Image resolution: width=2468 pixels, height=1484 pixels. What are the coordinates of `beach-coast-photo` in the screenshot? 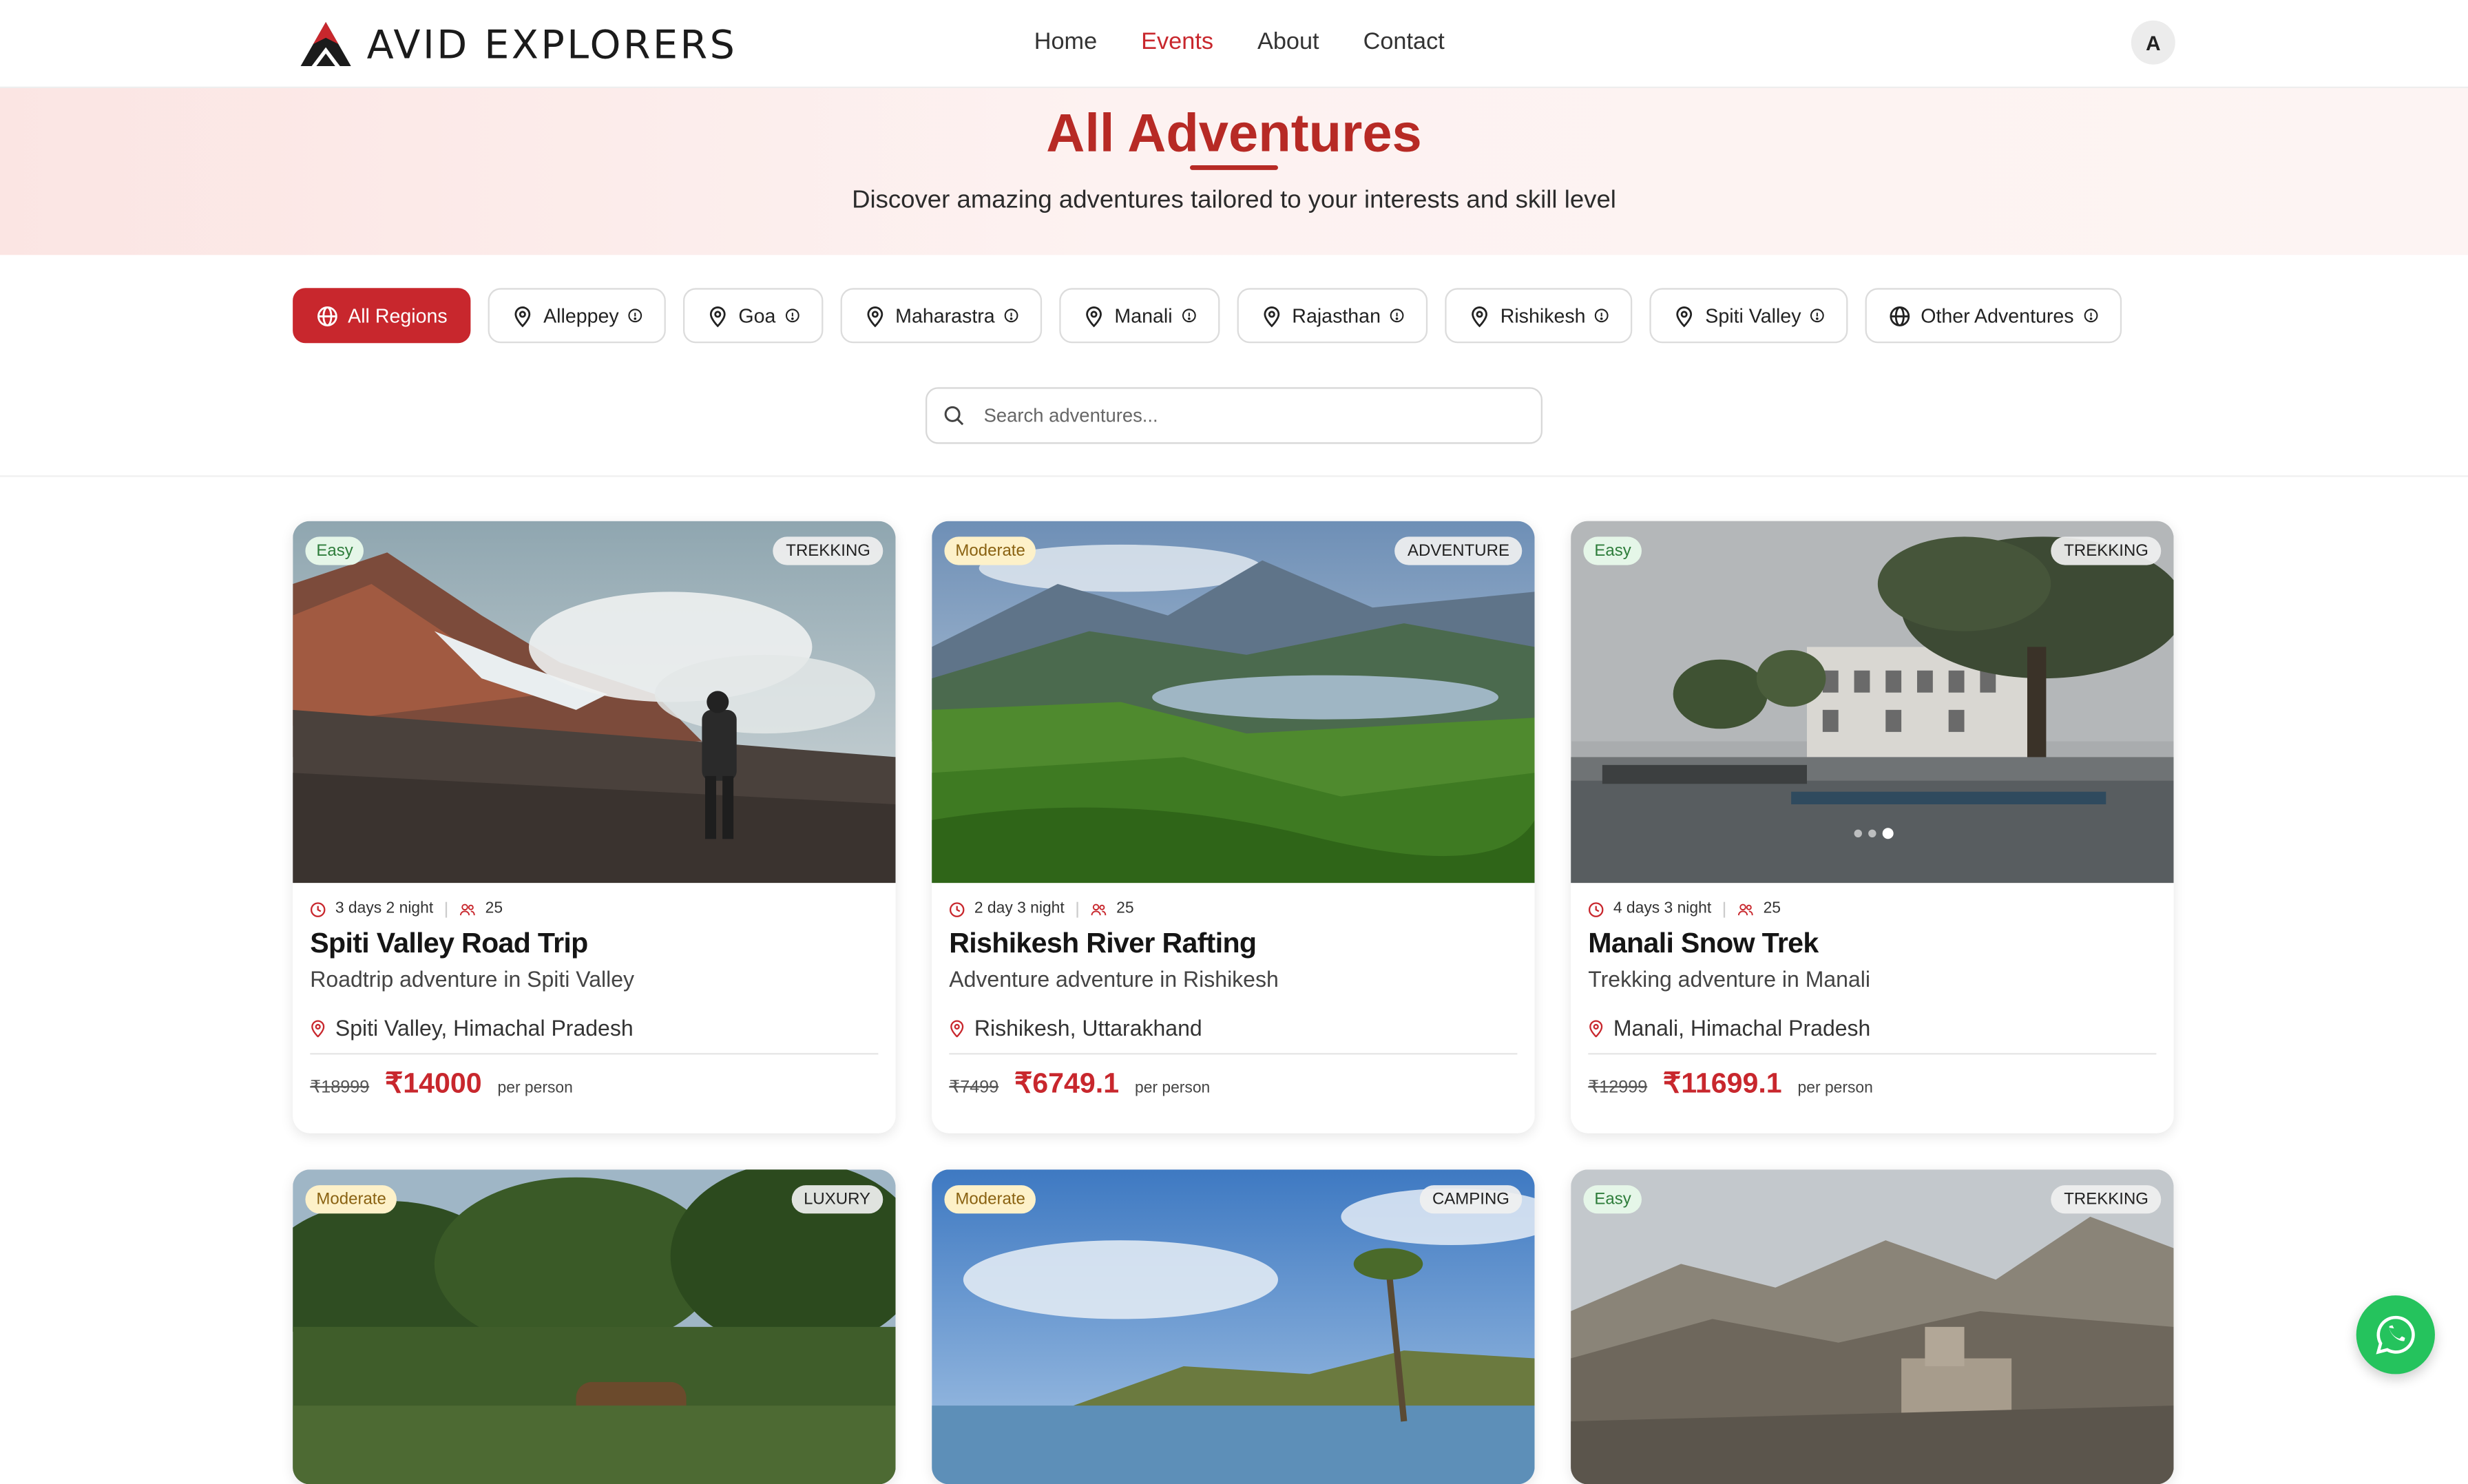 It's located at (1233, 1327).